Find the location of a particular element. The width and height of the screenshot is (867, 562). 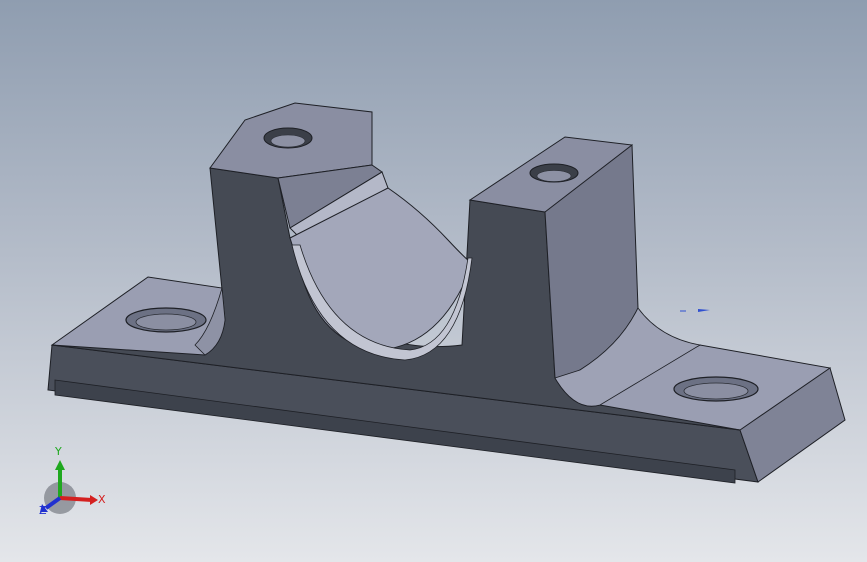

triad-y-arrow is located at coordinates (60, 465).